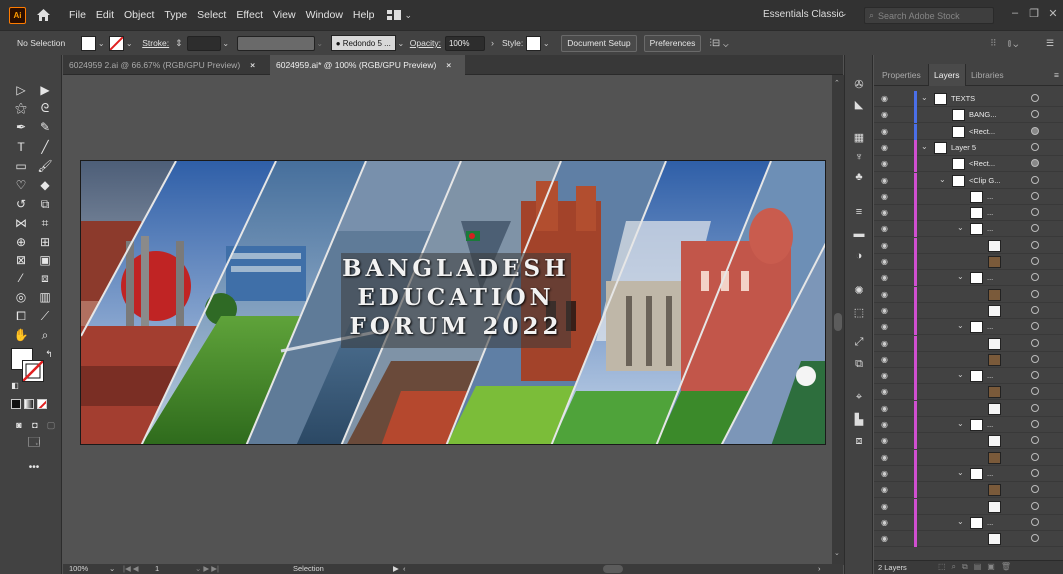  I want to click on transform-icon: ⫾ ⌄, so click(1013, 43).